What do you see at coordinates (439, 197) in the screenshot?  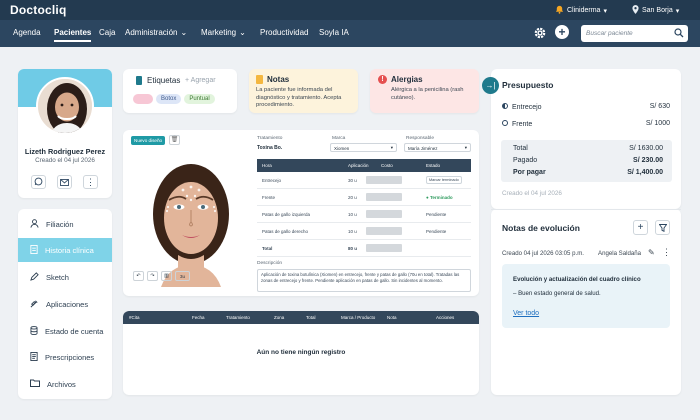 I see `status-badge: ● Terminado` at bounding box center [439, 197].